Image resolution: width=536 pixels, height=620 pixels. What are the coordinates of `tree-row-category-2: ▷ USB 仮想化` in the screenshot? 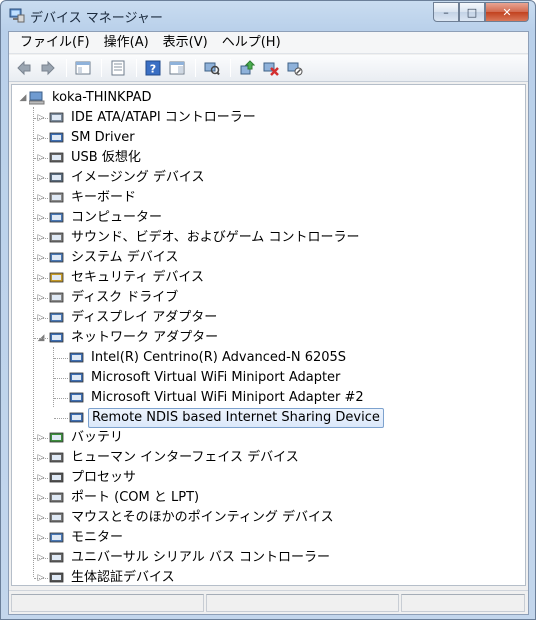 It's located at (268, 158).